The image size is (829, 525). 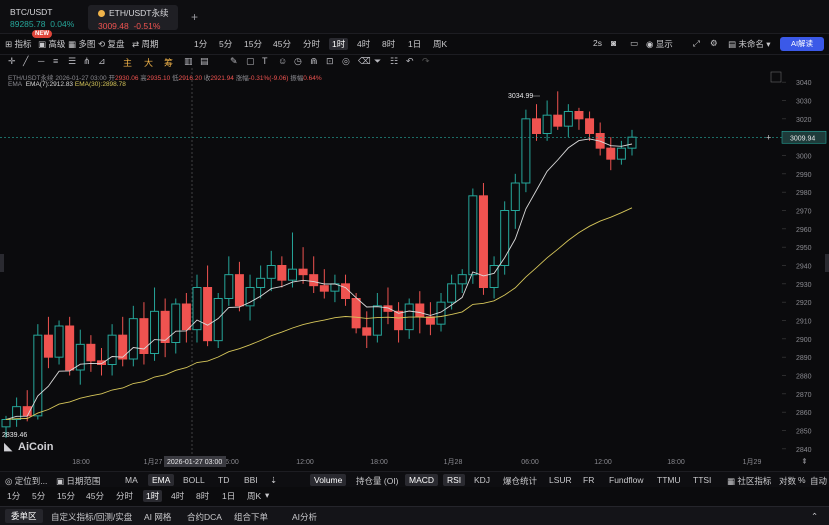 I want to click on add-tab-icon: +, so click(x=194, y=17).